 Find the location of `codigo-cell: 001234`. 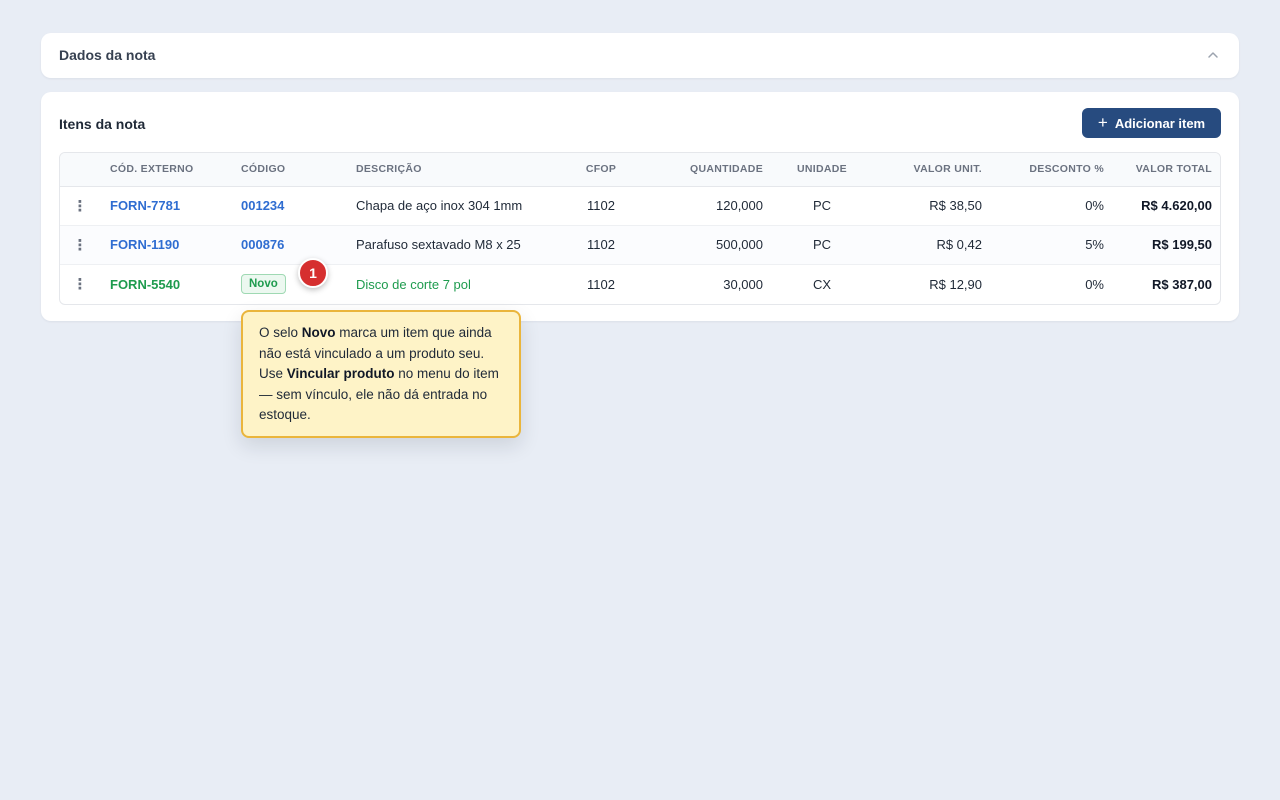

codigo-cell: 001234 is located at coordinates (288, 205).